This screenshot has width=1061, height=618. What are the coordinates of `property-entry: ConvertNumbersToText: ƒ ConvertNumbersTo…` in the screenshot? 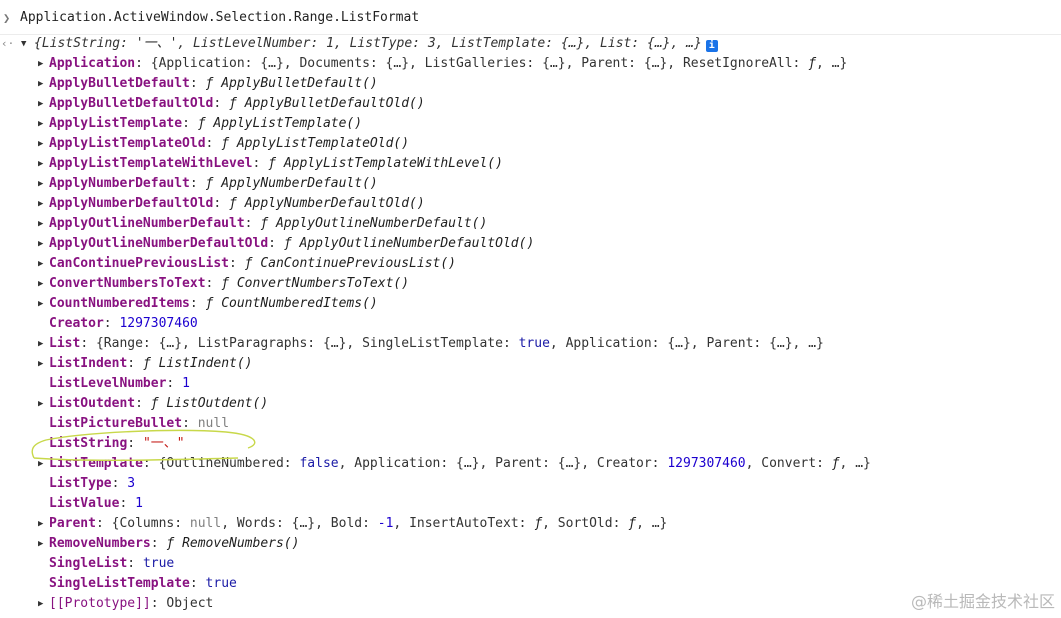 It's located at (229, 284).